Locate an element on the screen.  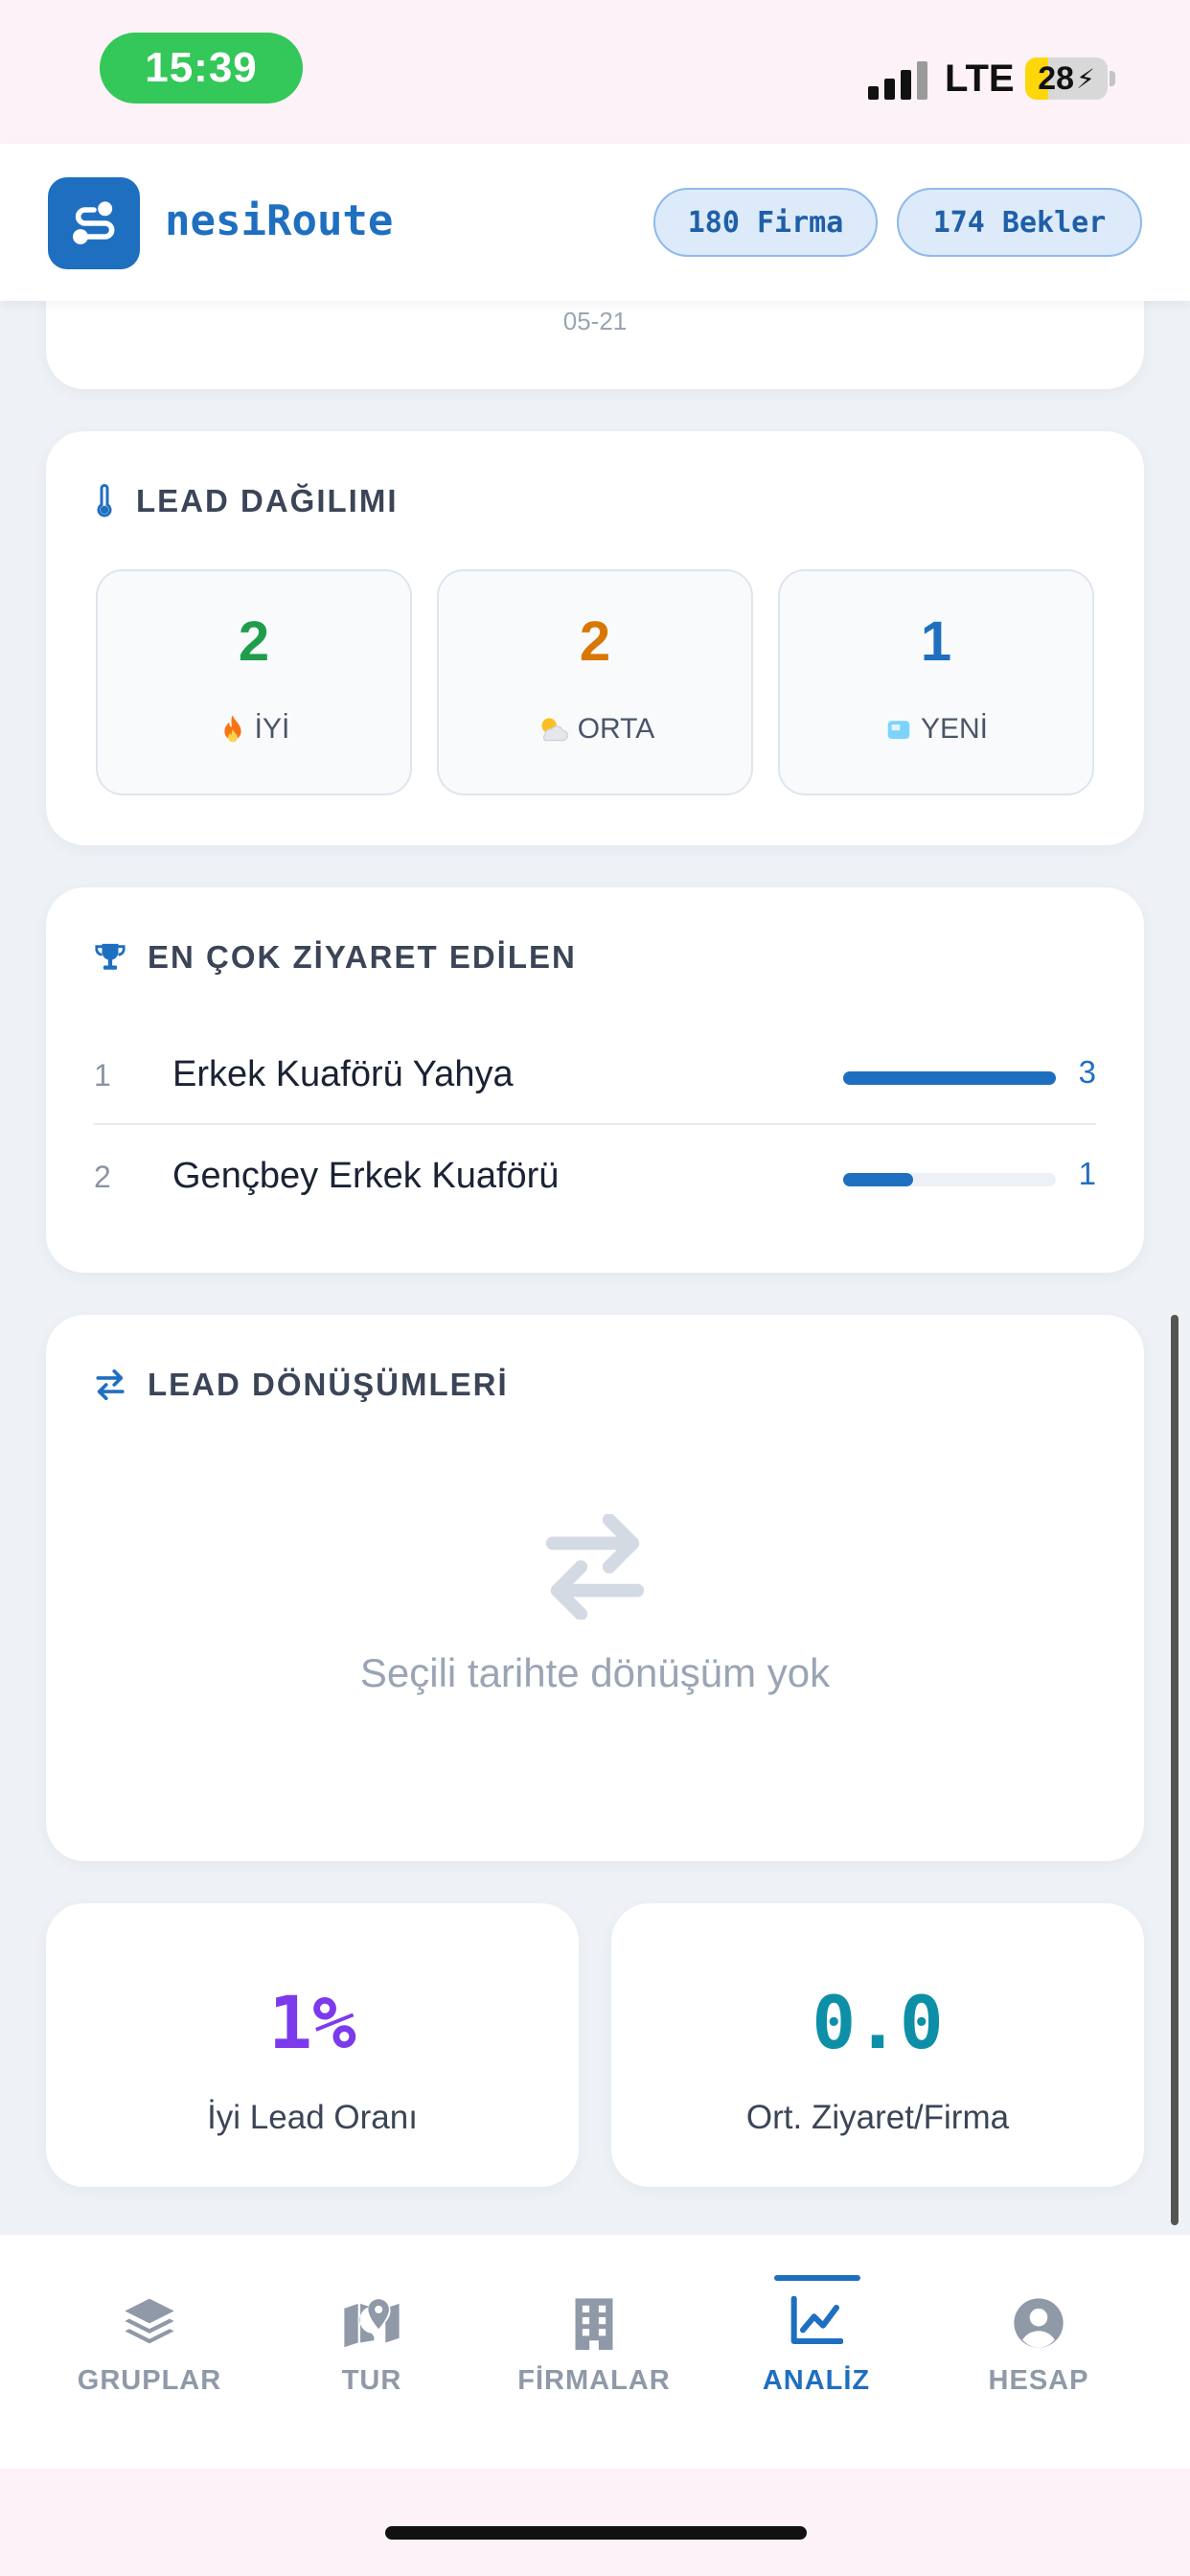
swap-arrows-empty-icon is located at coordinates (595, 1568).